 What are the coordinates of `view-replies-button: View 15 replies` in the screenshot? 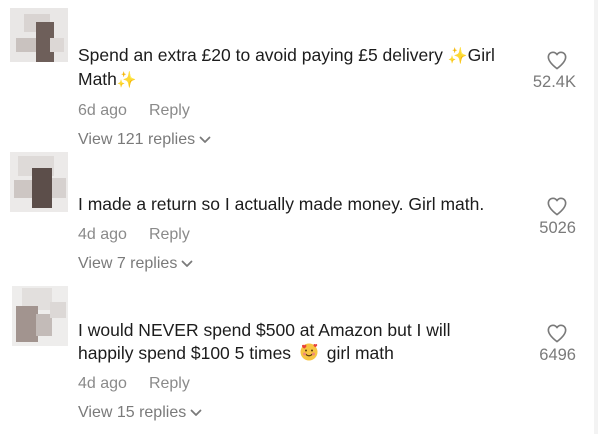 It's located at (264, 413).